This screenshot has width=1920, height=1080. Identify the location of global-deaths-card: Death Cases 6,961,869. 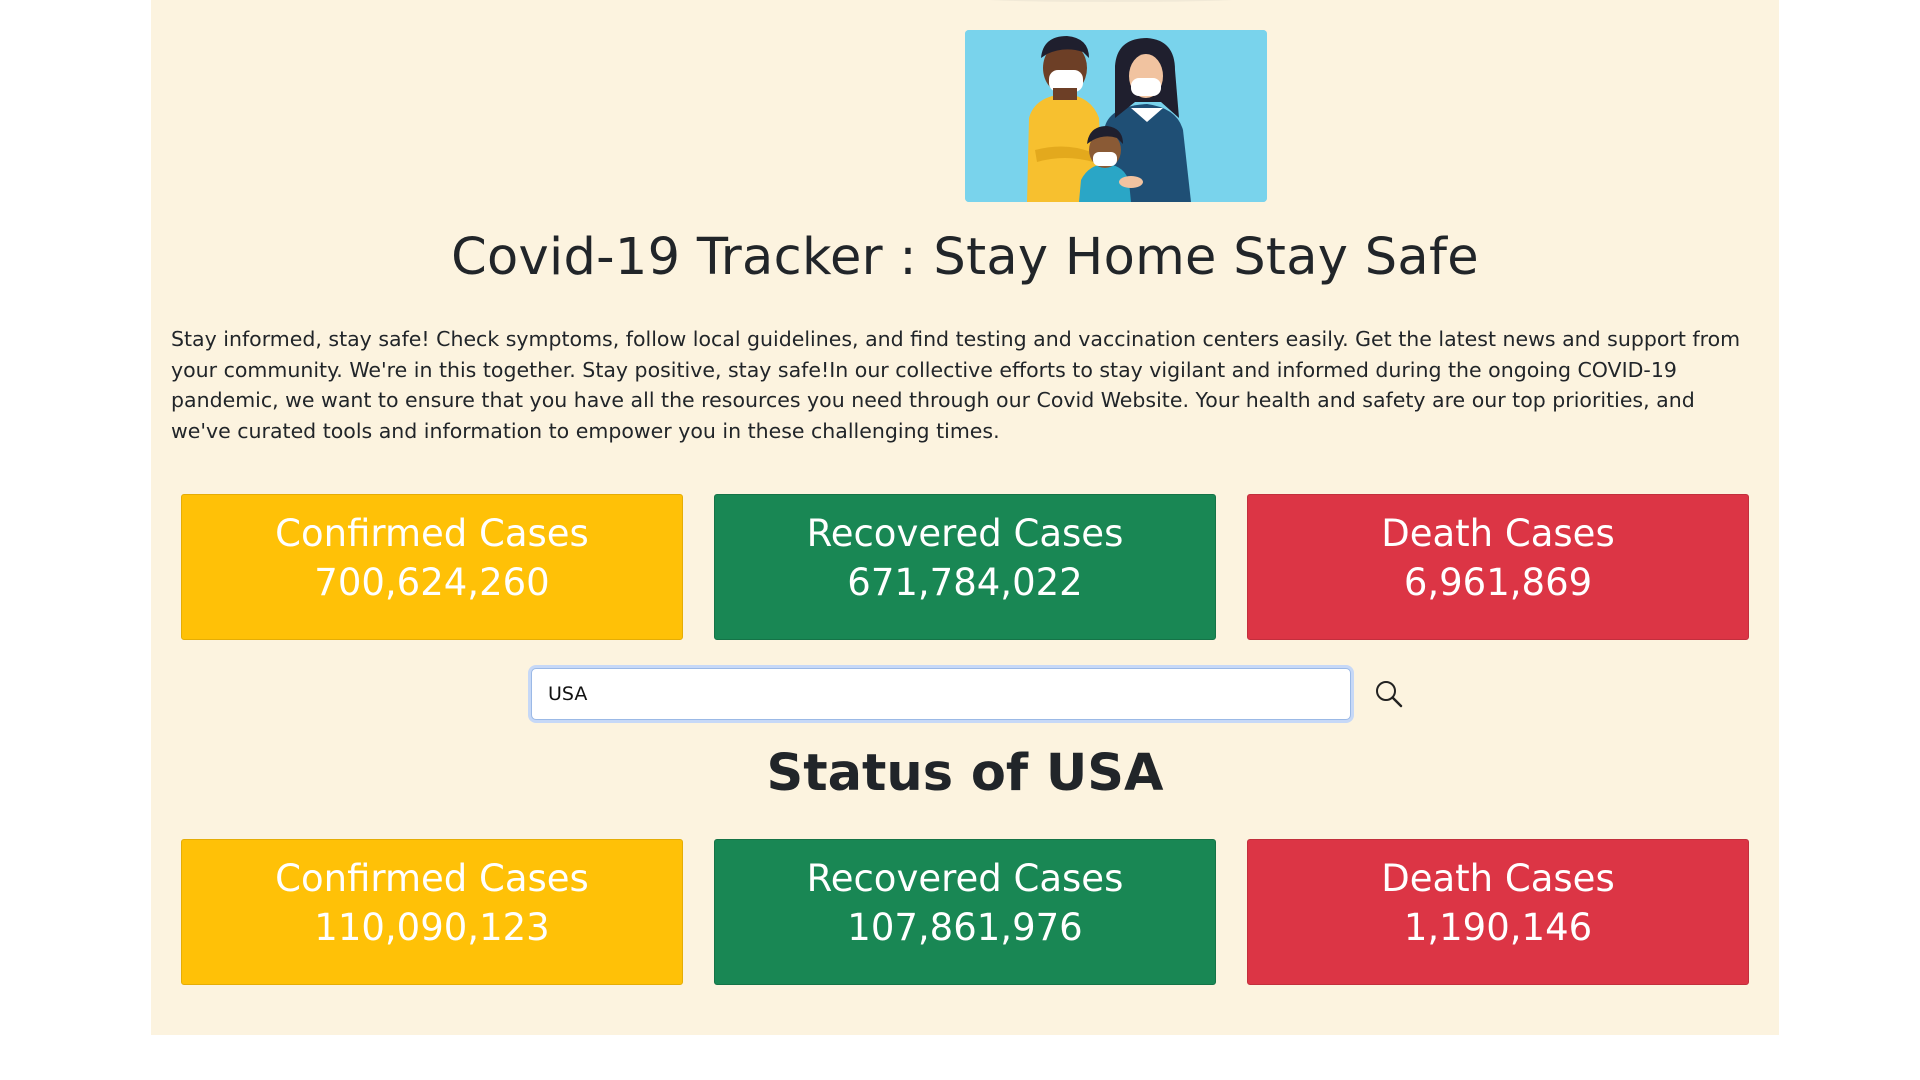
(1498, 567).